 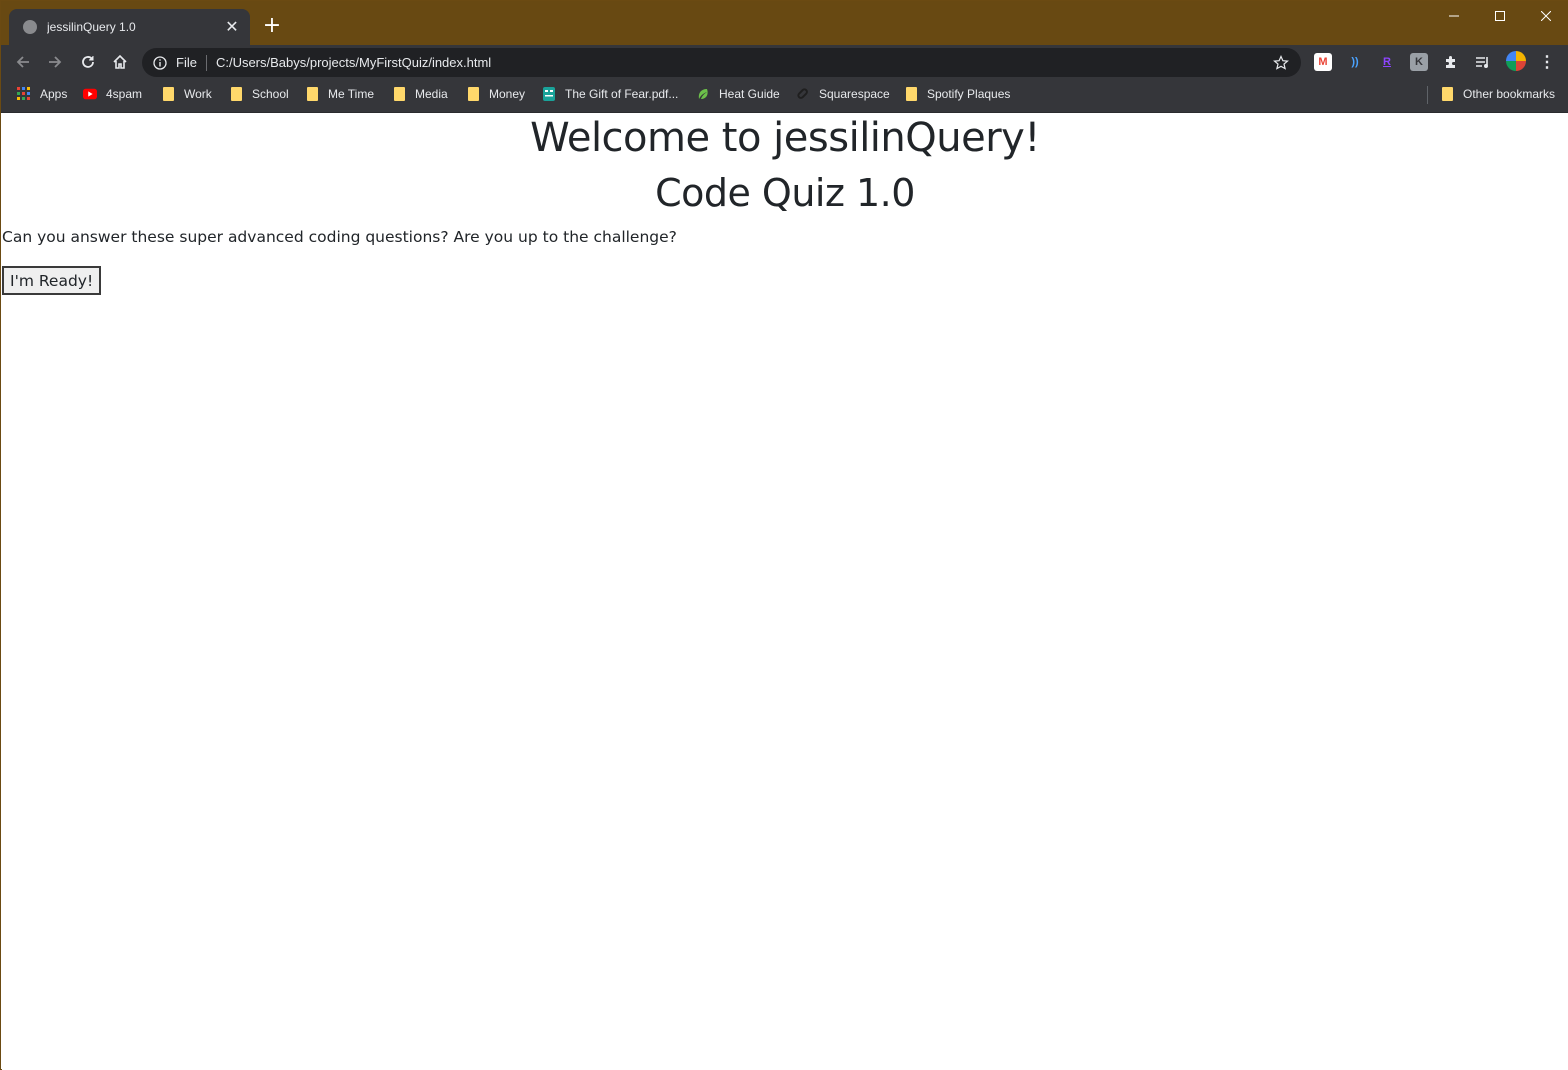 I want to click on audio-extension-icon: )), so click(x=1355, y=62).